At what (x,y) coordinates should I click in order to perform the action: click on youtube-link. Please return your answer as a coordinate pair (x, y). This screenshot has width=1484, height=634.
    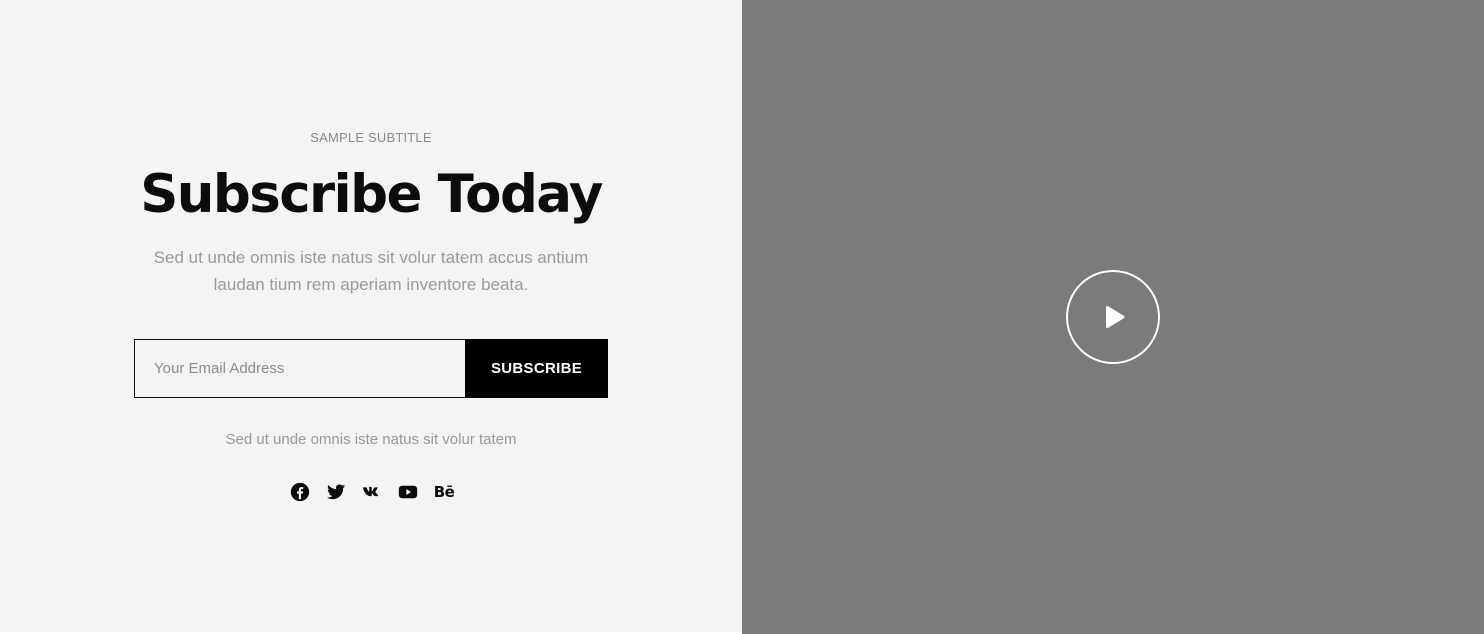
    Looking at the image, I should click on (408, 492).